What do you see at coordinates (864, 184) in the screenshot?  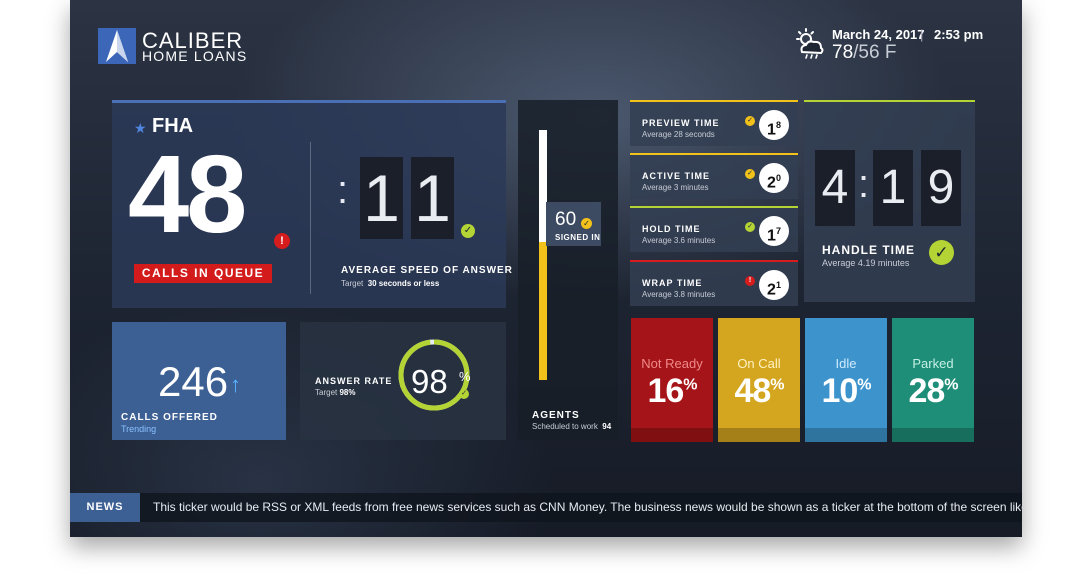 I see `handle-colon: :` at bounding box center [864, 184].